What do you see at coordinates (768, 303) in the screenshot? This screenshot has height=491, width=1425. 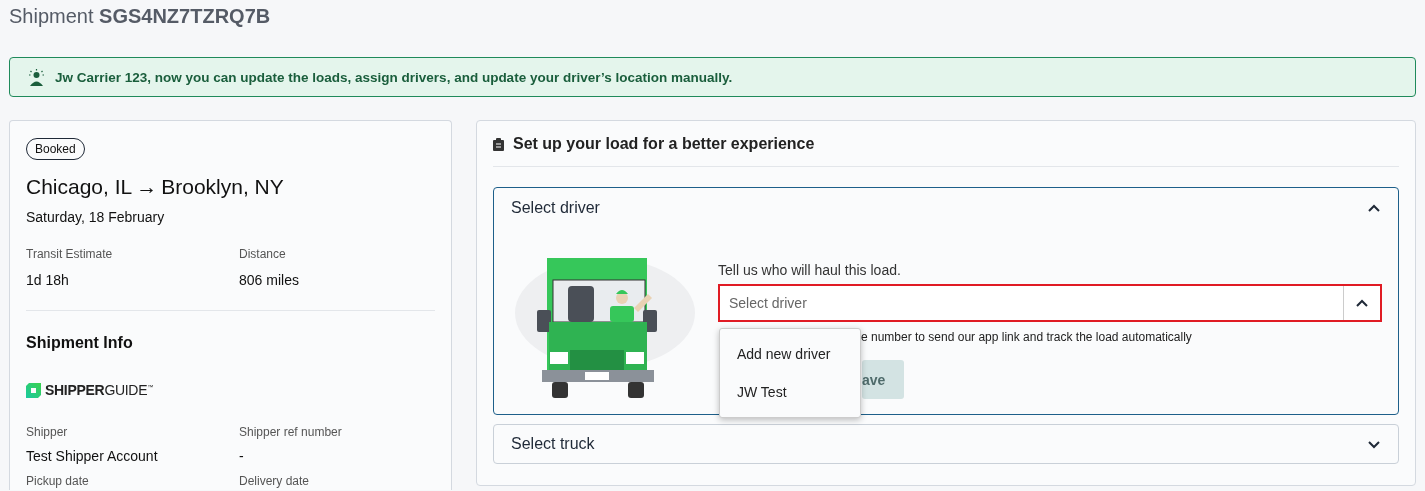 I see `select-placeholder: Select driver` at bounding box center [768, 303].